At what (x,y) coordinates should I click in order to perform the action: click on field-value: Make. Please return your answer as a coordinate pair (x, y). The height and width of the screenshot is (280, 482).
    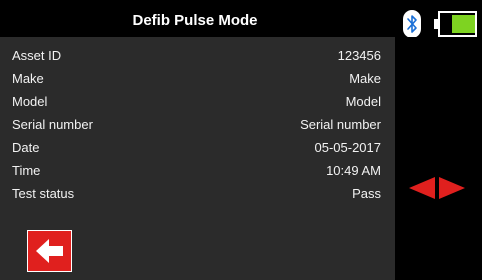
    Looking at the image, I should click on (365, 78).